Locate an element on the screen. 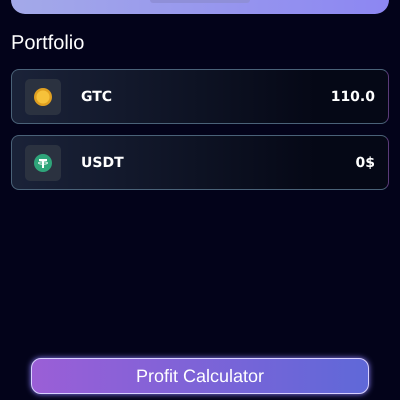 This screenshot has width=400, height=400. asset-card: GTC 110.0 is located at coordinates (200, 96).